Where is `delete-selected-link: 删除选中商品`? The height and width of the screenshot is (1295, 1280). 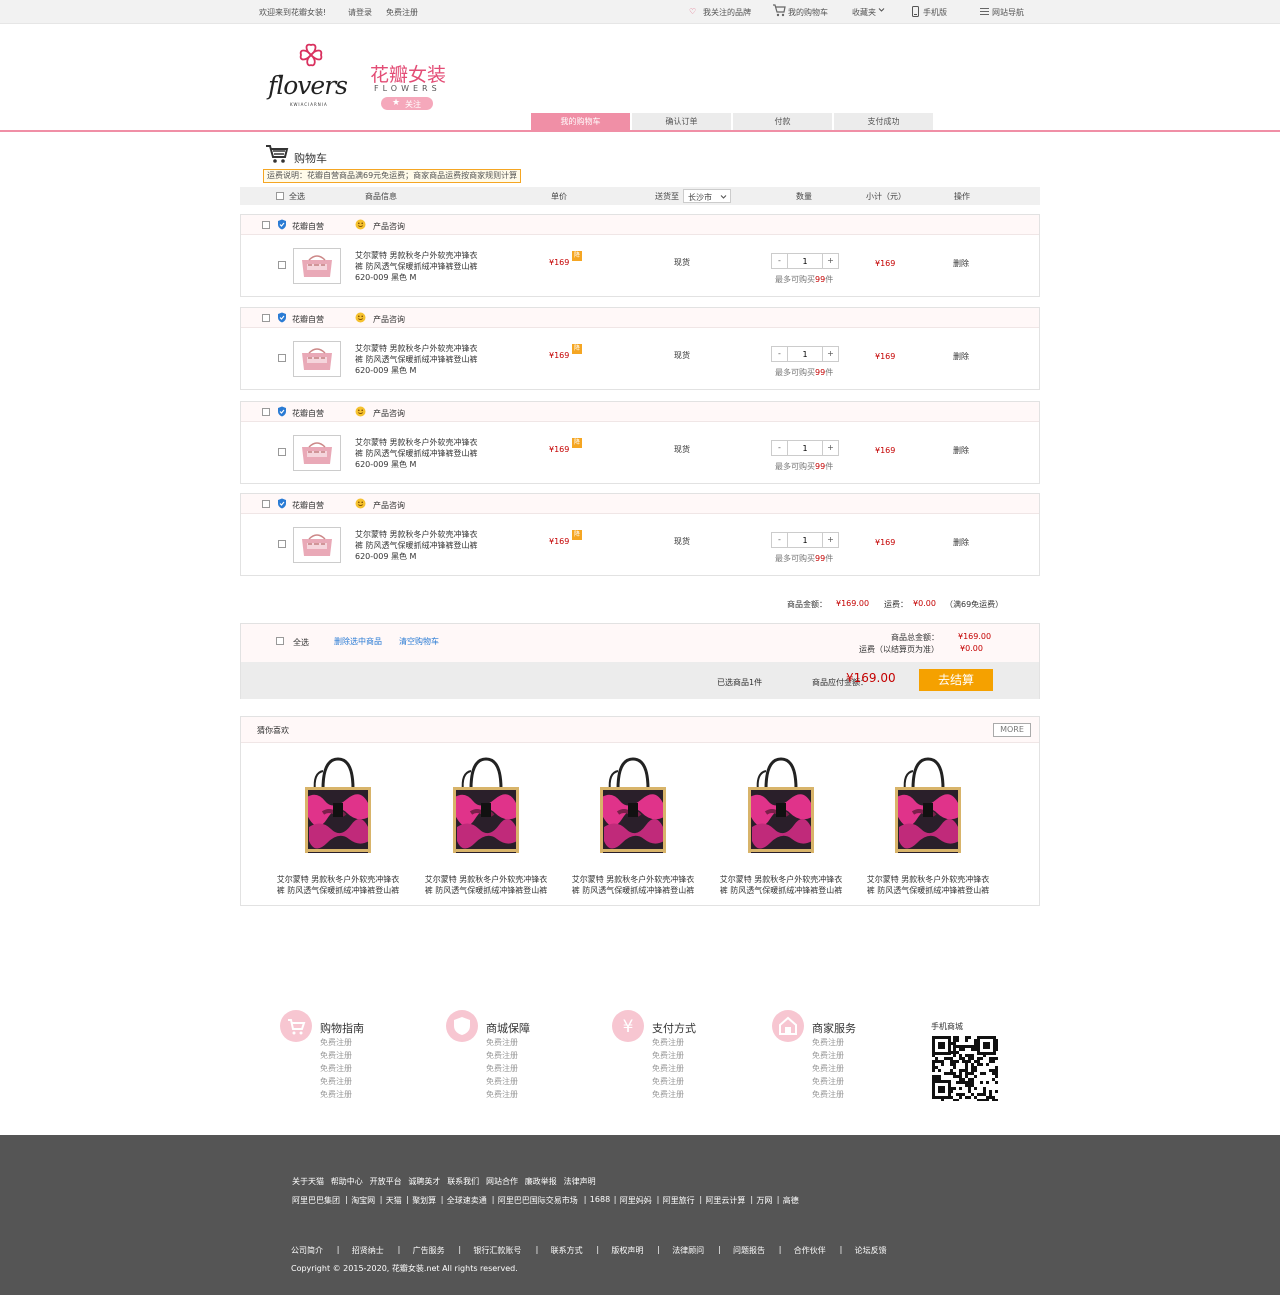
delete-selected-link: 删除选中商品 is located at coordinates (358, 641).